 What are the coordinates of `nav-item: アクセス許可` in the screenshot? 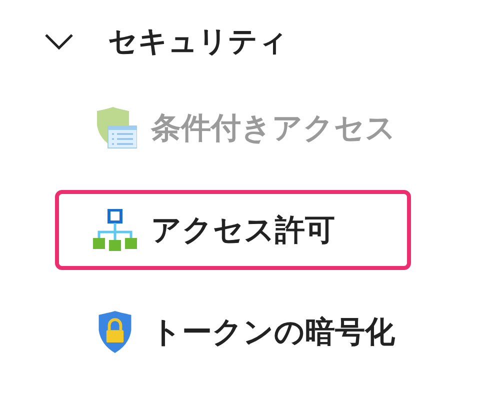 It's located at (233, 230).